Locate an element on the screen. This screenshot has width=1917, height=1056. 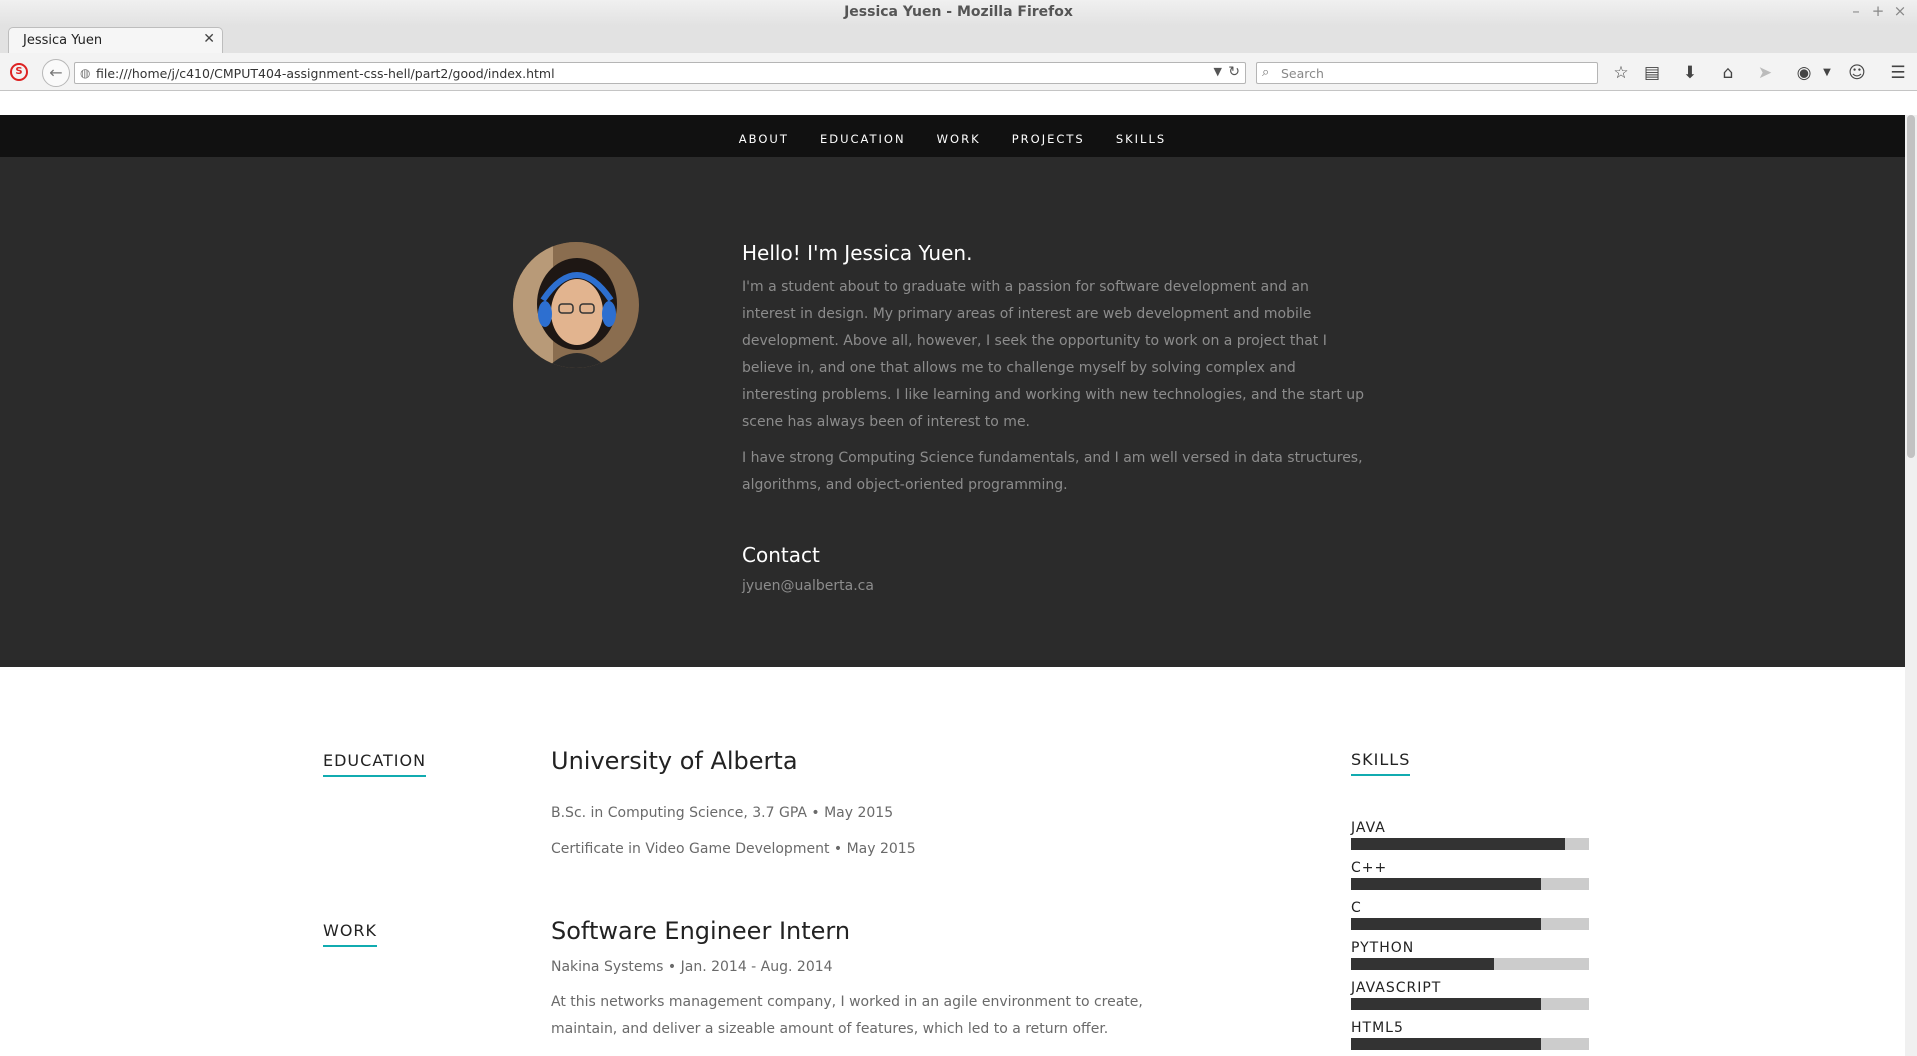
skill-name: C is located at coordinates (1356, 908).